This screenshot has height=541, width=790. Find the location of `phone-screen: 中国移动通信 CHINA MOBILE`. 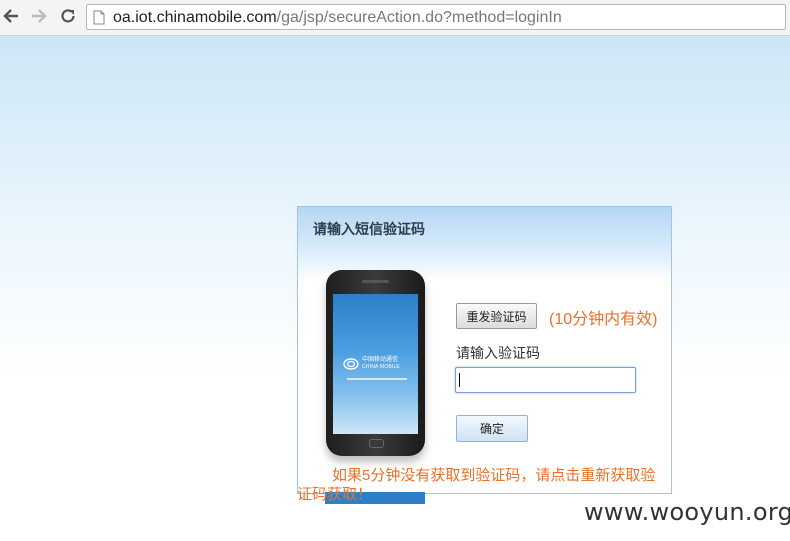

phone-screen: 中国移动通信 CHINA MOBILE is located at coordinates (375, 364).